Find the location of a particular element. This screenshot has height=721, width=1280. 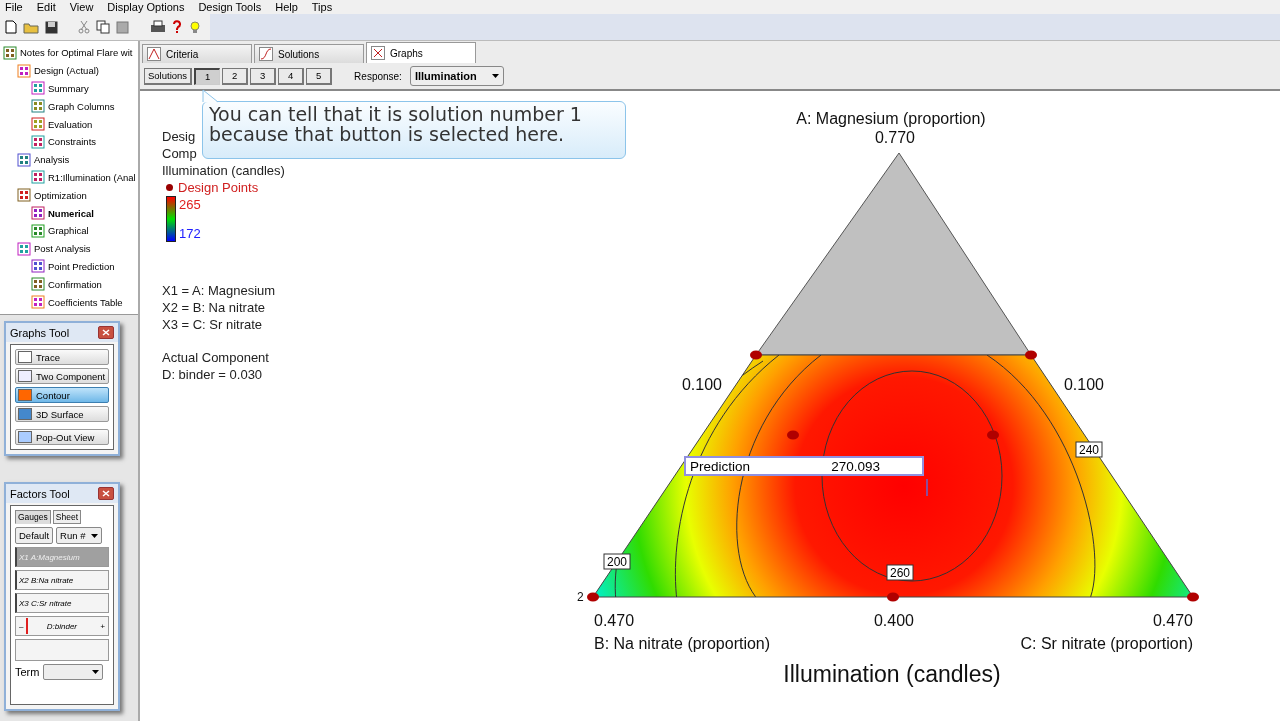

tab: Criteria is located at coordinates (197, 53).